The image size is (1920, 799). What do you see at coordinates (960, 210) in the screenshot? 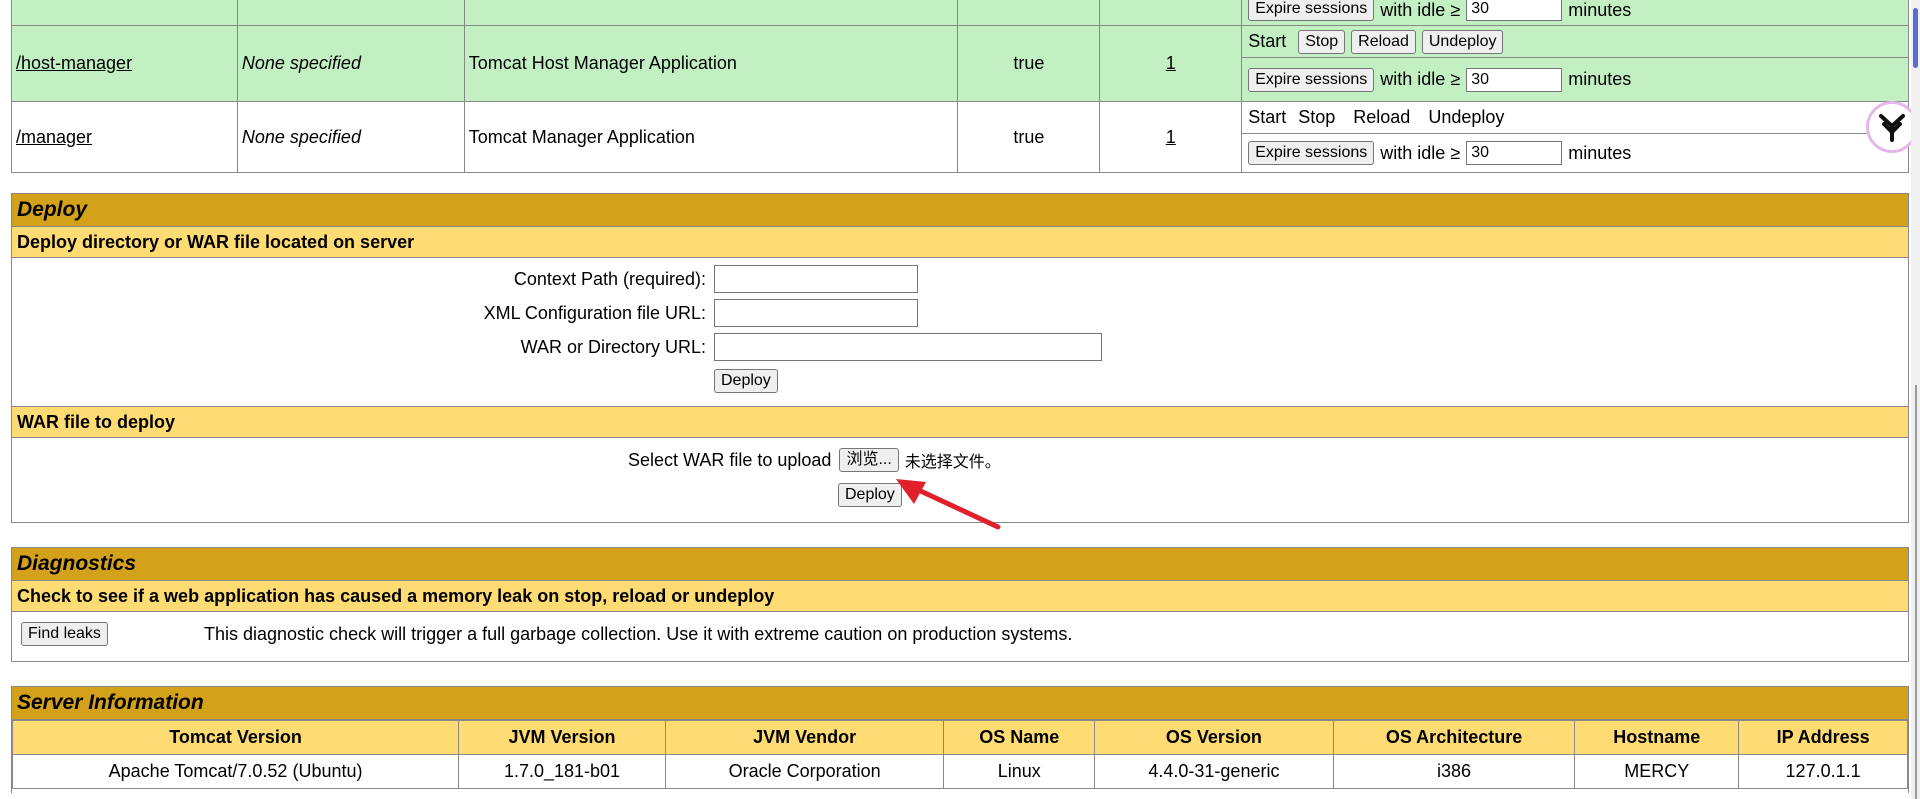
I see `section-title: Deploy` at bounding box center [960, 210].